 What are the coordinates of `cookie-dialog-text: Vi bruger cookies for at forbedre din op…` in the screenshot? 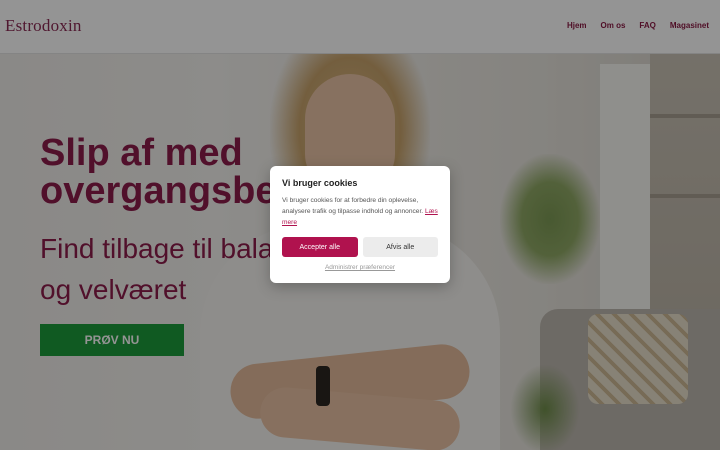 It's located at (360, 211).